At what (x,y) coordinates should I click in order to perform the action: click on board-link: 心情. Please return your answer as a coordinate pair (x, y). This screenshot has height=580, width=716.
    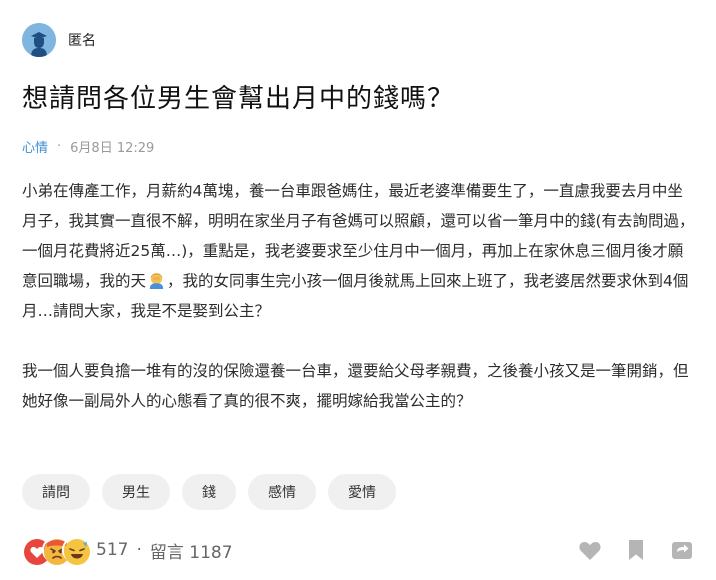
    Looking at the image, I should click on (35, 146).